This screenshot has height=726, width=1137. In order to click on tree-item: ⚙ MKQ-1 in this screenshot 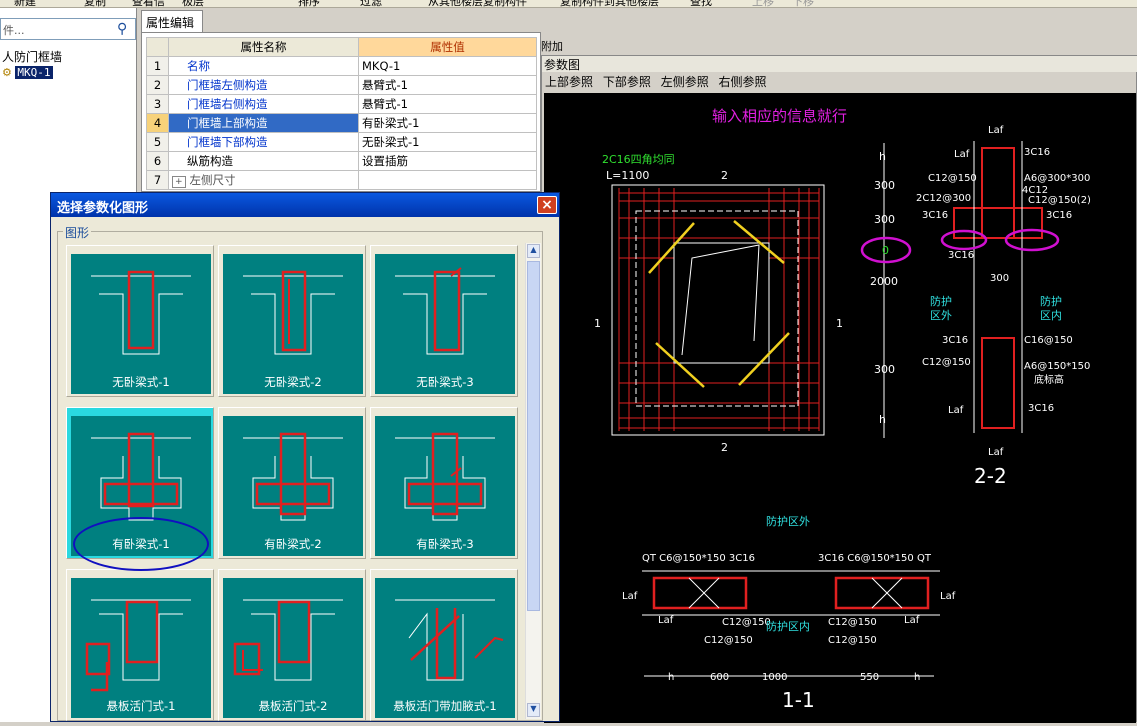, I will do `click(27, 72)`.